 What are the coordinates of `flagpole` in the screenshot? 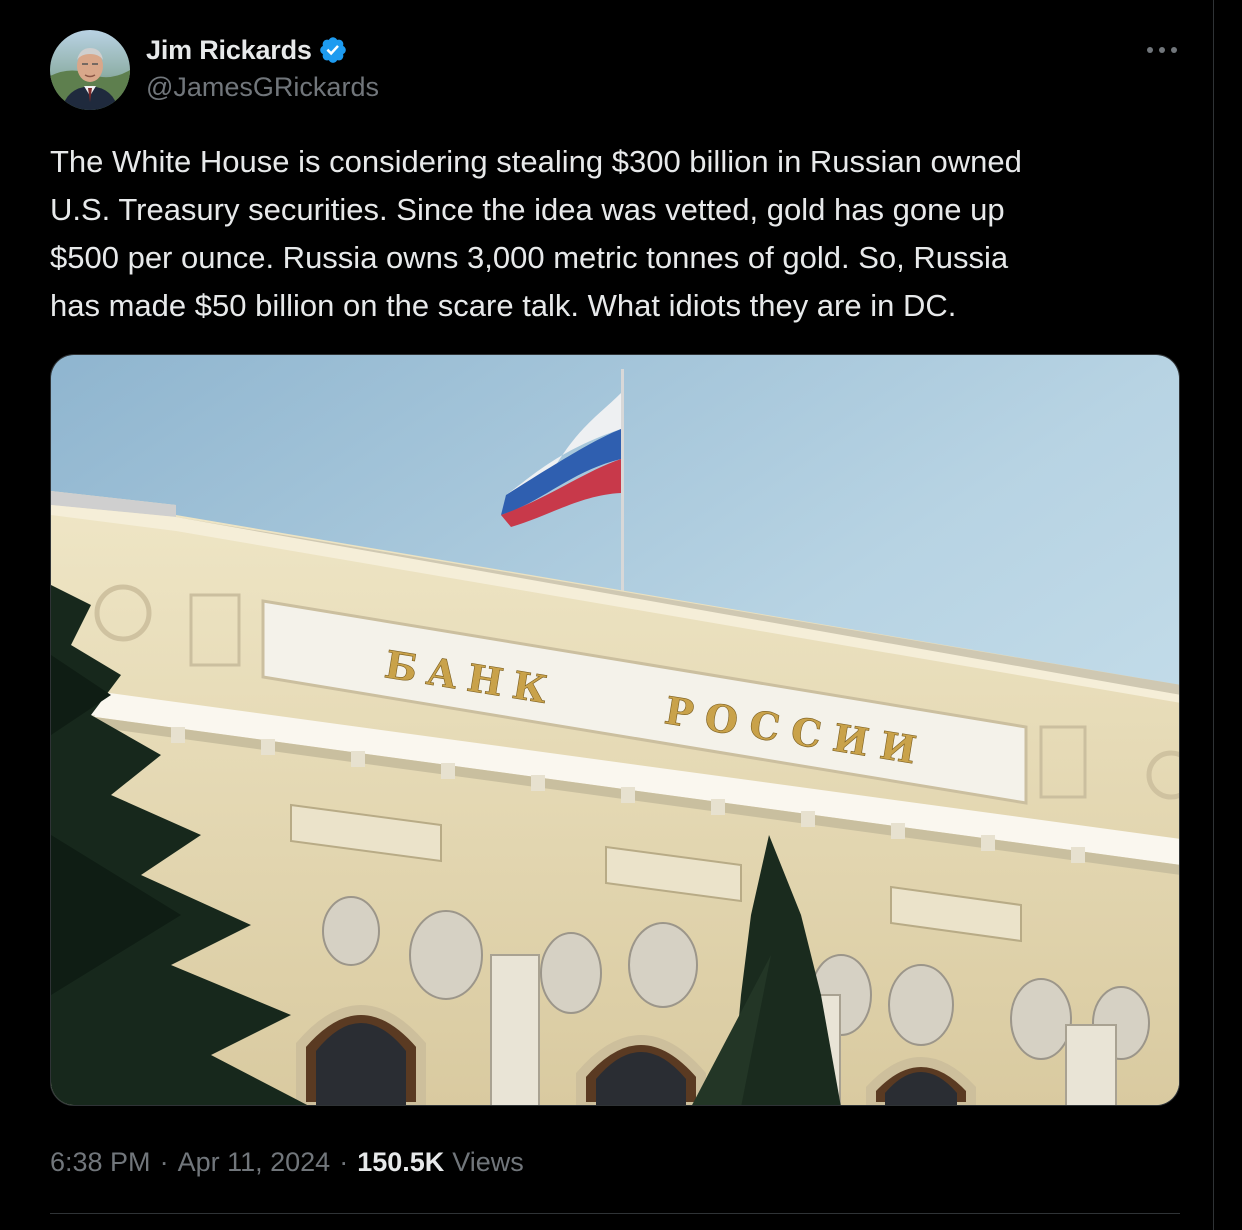 It's located at (622, 489).